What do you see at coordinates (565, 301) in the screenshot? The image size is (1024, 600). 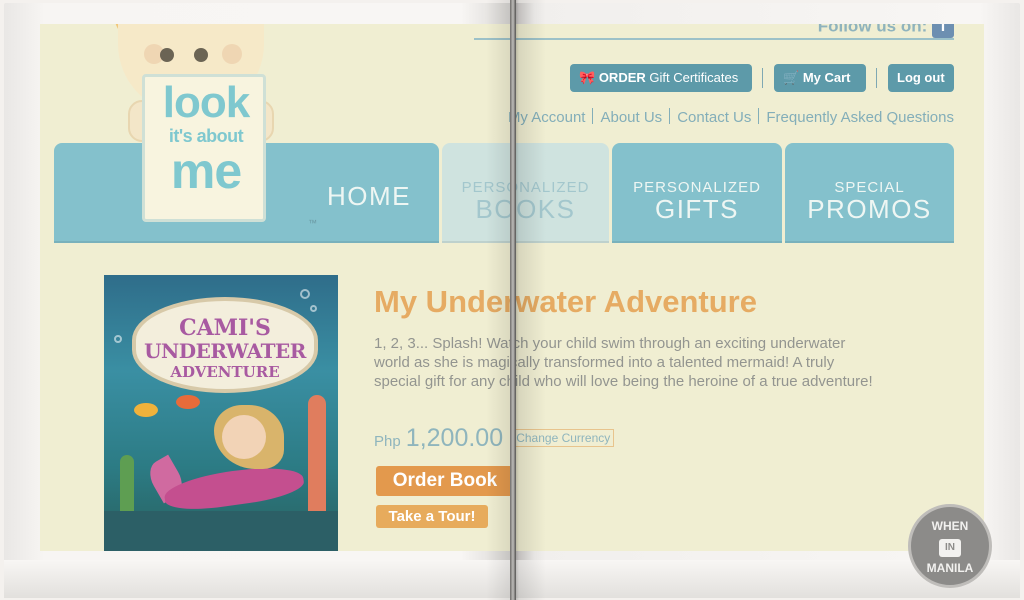 I see `product-title: My Underwater Adventure` at bounding box center [565, 301].